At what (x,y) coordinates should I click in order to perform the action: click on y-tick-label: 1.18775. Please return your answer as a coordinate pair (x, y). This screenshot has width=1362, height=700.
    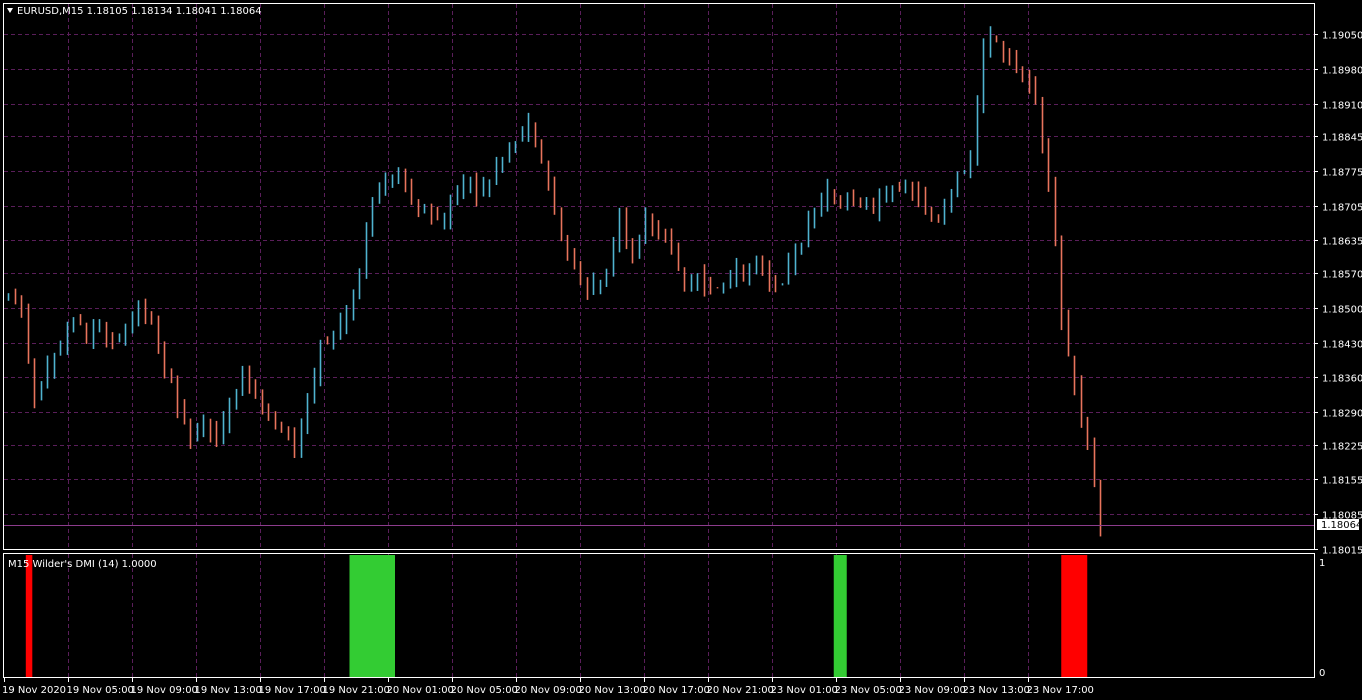
    Looking at the image, I should click on (1342, 173).